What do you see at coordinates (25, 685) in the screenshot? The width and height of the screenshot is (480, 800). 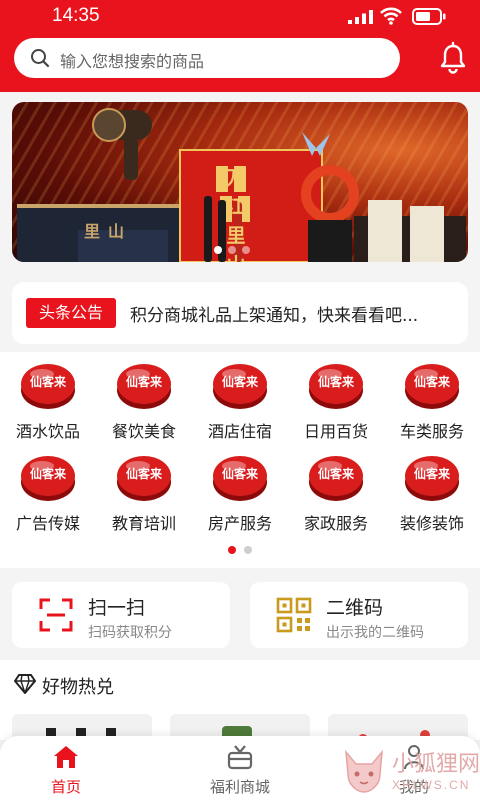 I see `diamond-icon` at bounding box center [25, 685].